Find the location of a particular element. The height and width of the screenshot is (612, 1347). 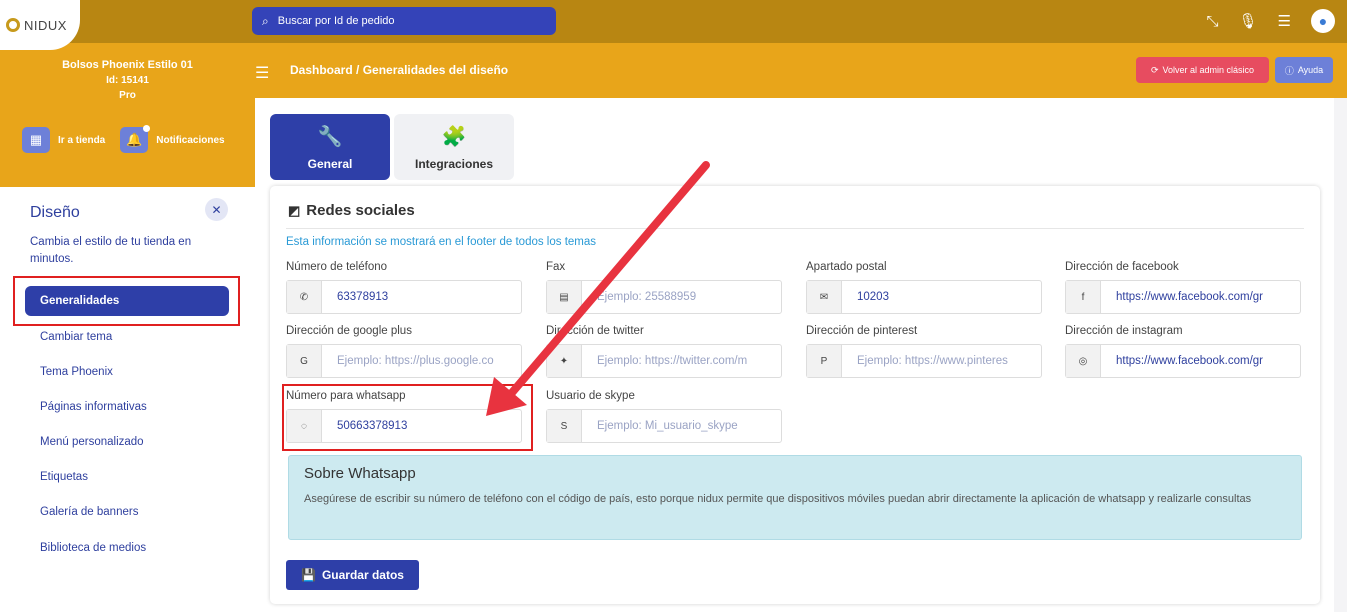

logo-mark-icon is located at coordinates (13, 25).